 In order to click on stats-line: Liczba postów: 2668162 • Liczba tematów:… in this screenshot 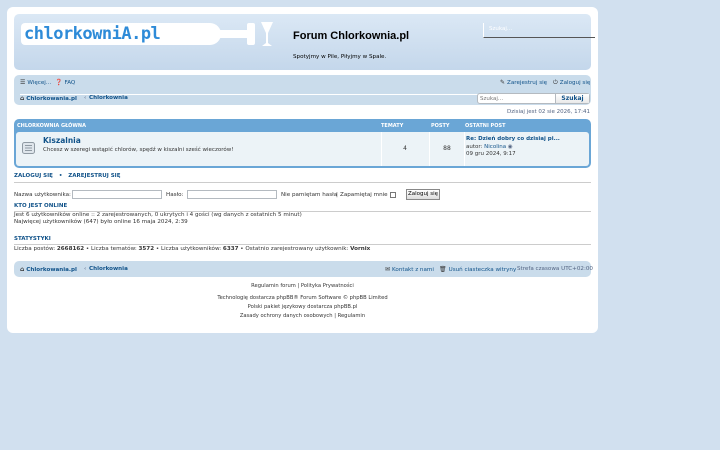, I will do `click(192, 249)`.